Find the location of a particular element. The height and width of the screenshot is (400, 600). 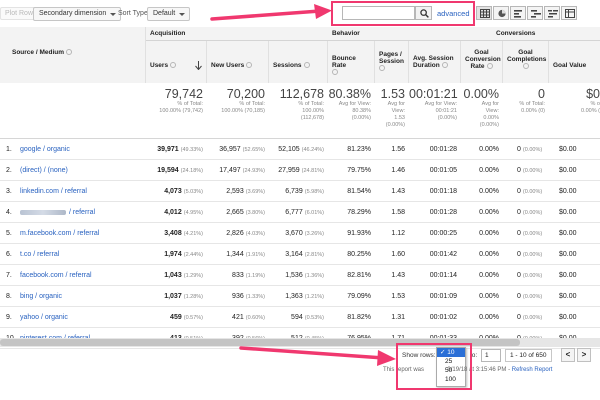

sessions-cell: 1,363 (1.21%) is located at coordinates (304, 296).